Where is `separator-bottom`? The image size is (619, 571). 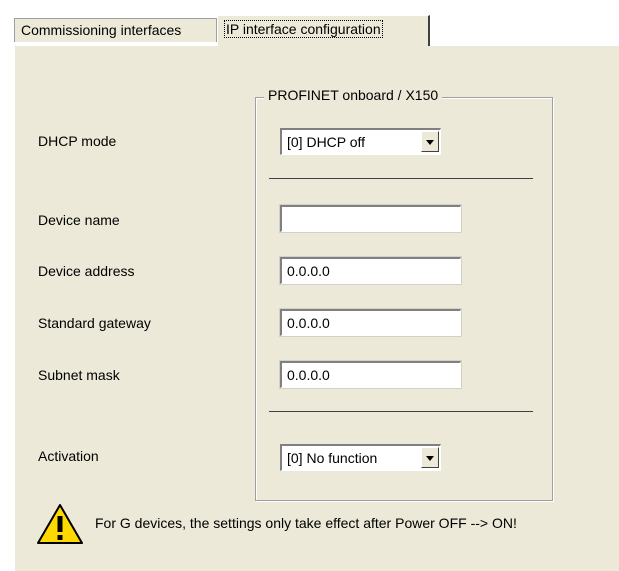 separator-bottom is located at coordinates (401, 411).